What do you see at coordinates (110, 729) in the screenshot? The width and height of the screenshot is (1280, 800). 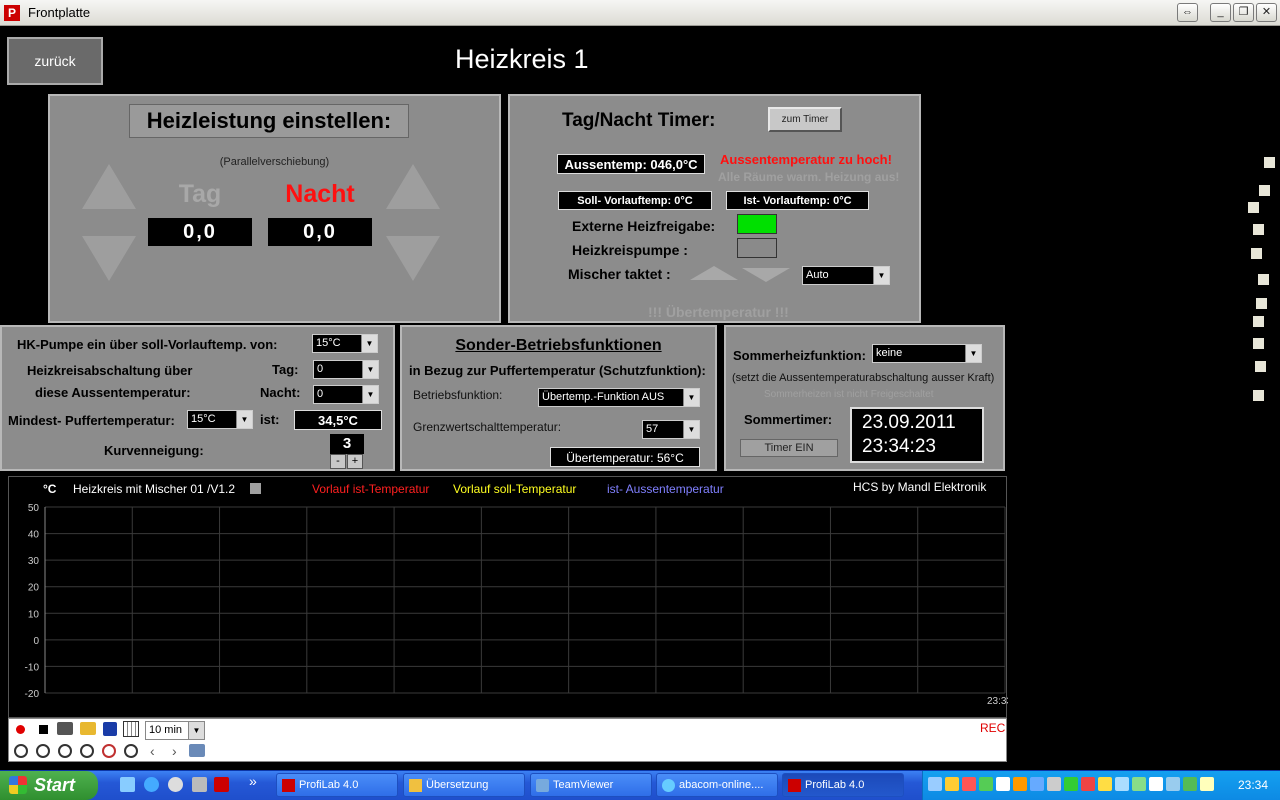 I see `save-icon` at bounding box center [110, 729].